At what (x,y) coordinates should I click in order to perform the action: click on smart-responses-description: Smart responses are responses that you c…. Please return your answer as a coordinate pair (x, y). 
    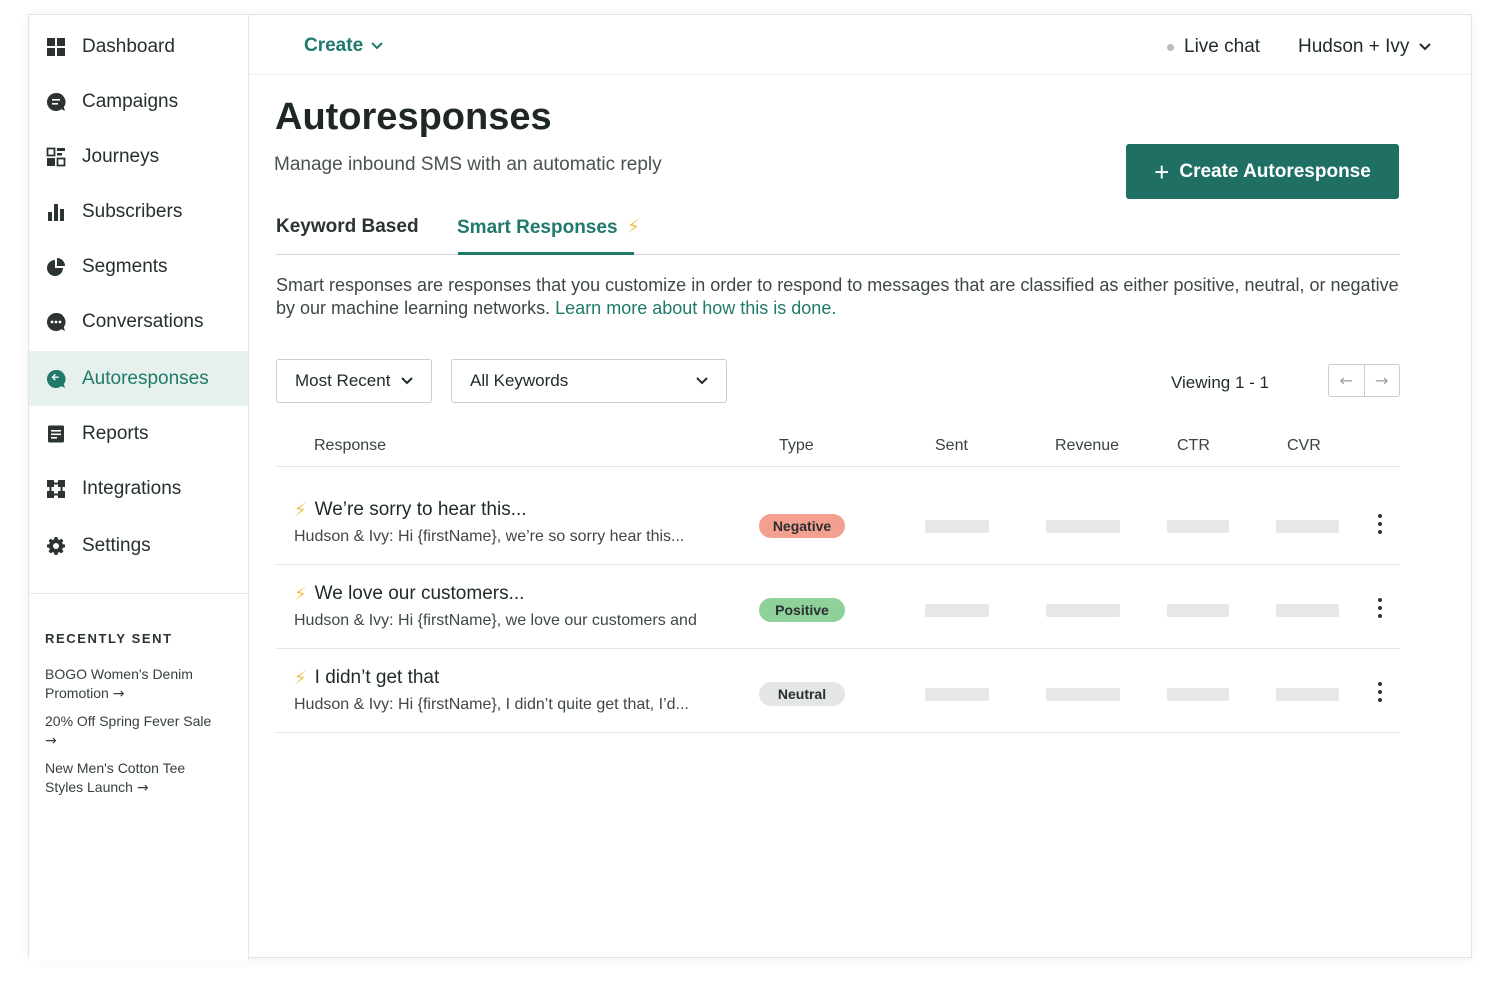
    Looking at the image, I should click on (841, 297).